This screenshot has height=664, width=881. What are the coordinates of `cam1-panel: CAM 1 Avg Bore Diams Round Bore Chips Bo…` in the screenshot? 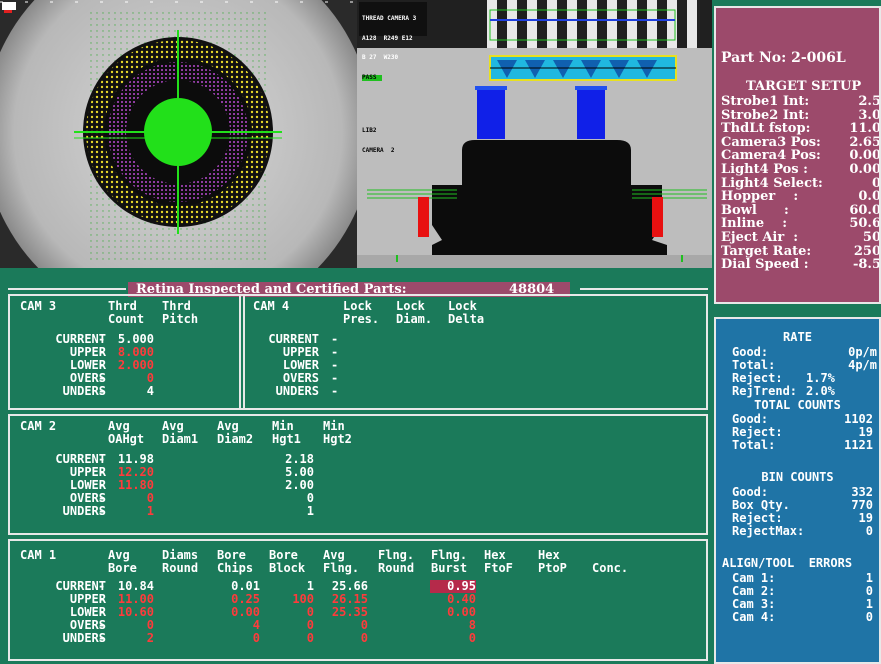 It's located at (358, 600).